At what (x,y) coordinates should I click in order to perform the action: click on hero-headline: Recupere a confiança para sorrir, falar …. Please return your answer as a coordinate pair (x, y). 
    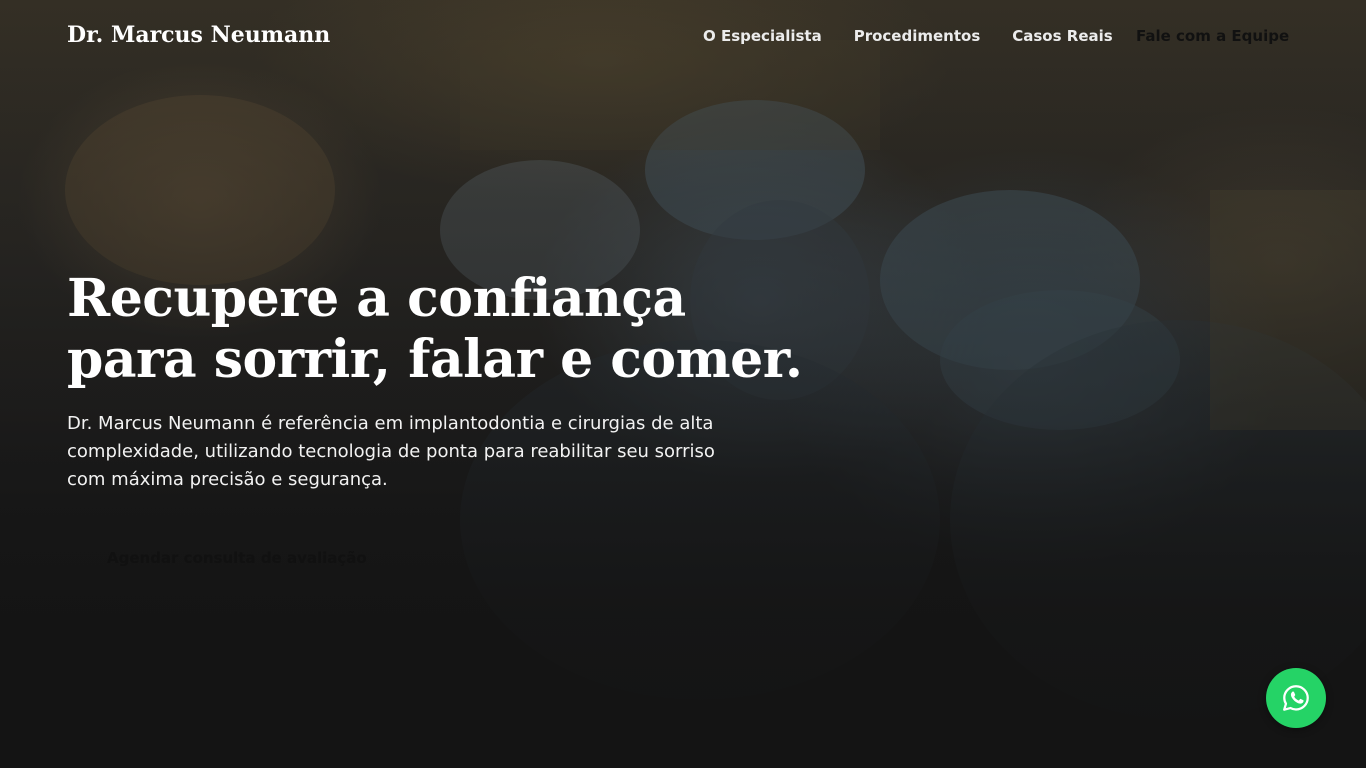
    Looking at the image, I should click on (435, 329).